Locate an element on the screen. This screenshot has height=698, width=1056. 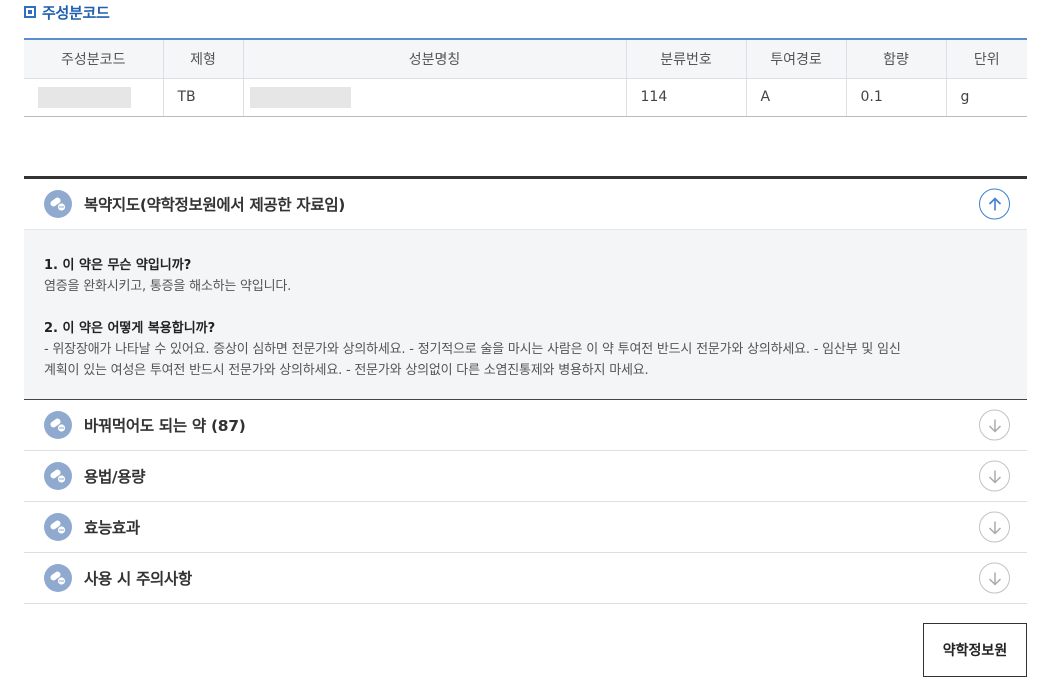
question-1: 1. 이 약은 무슨 약입니까? is located at coordinates (118, 265).